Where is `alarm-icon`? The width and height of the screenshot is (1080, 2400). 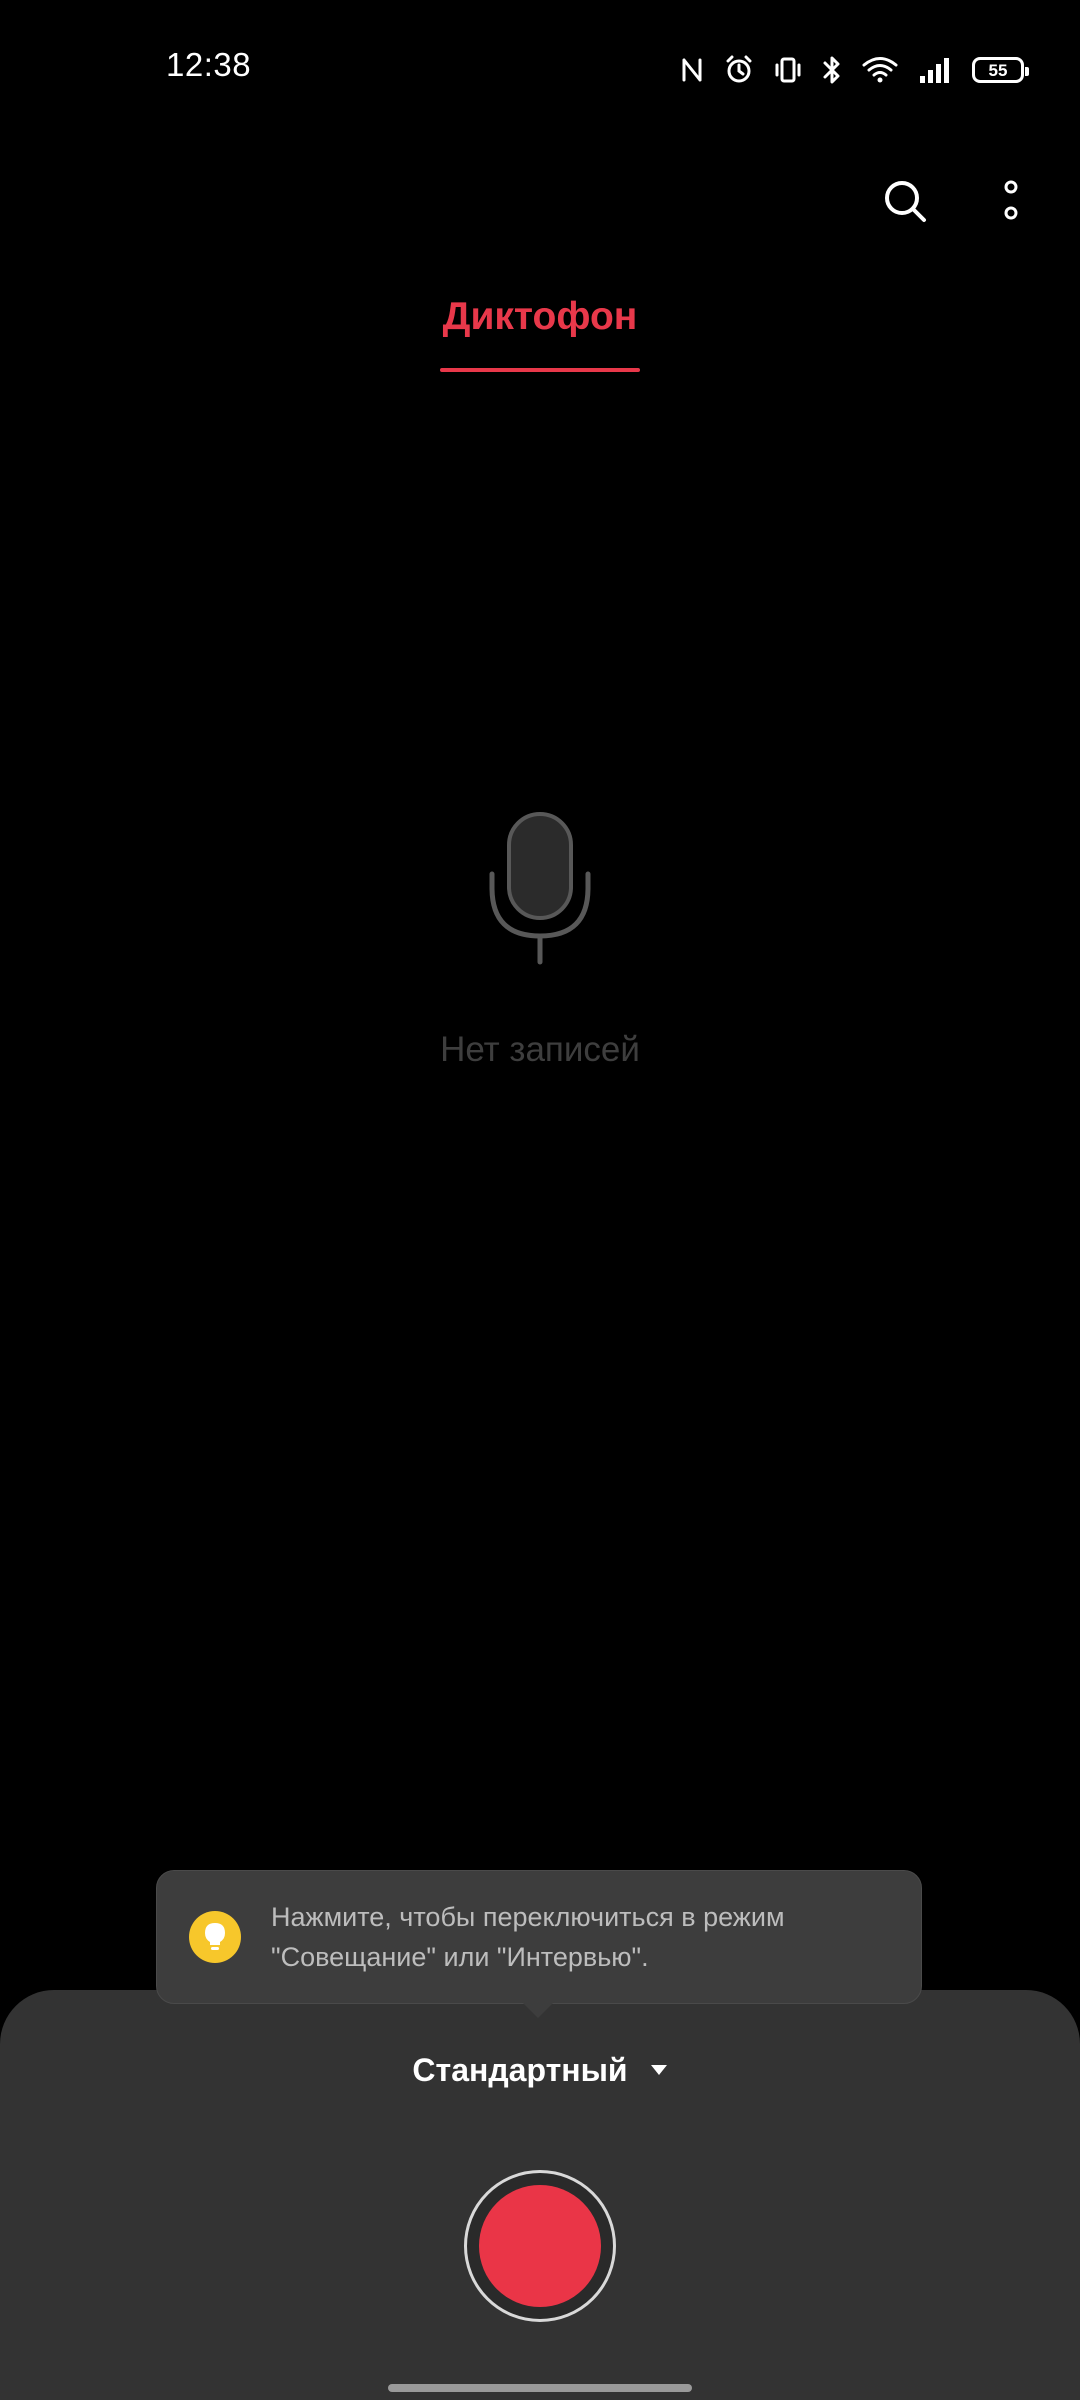
alarm-icon is located at coordinates (739, 70).